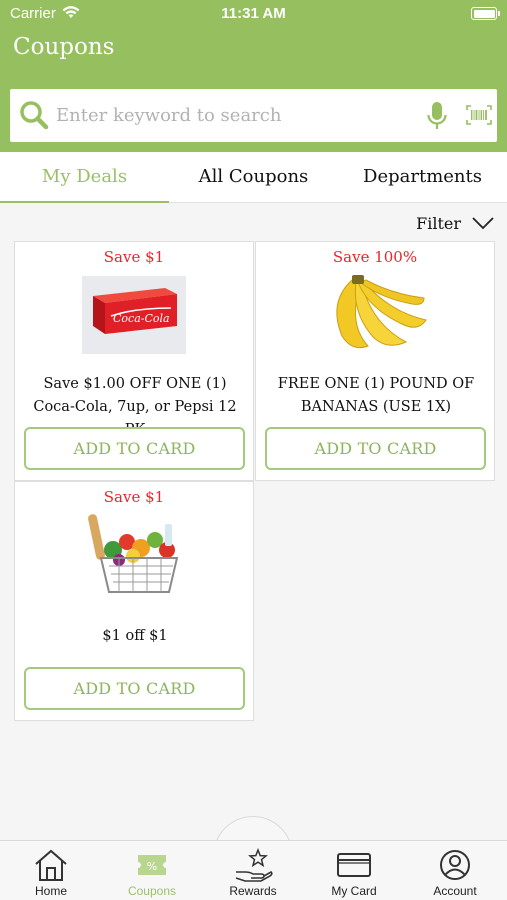 This screenshot has height=900, width=507. I want to click on account-icon, so click(455, 865).